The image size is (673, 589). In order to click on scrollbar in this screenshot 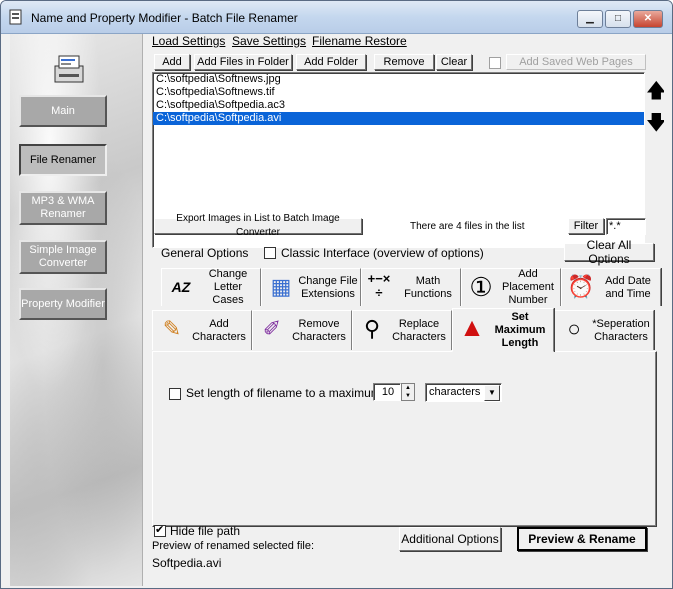, I will do `click(668, 310)`.